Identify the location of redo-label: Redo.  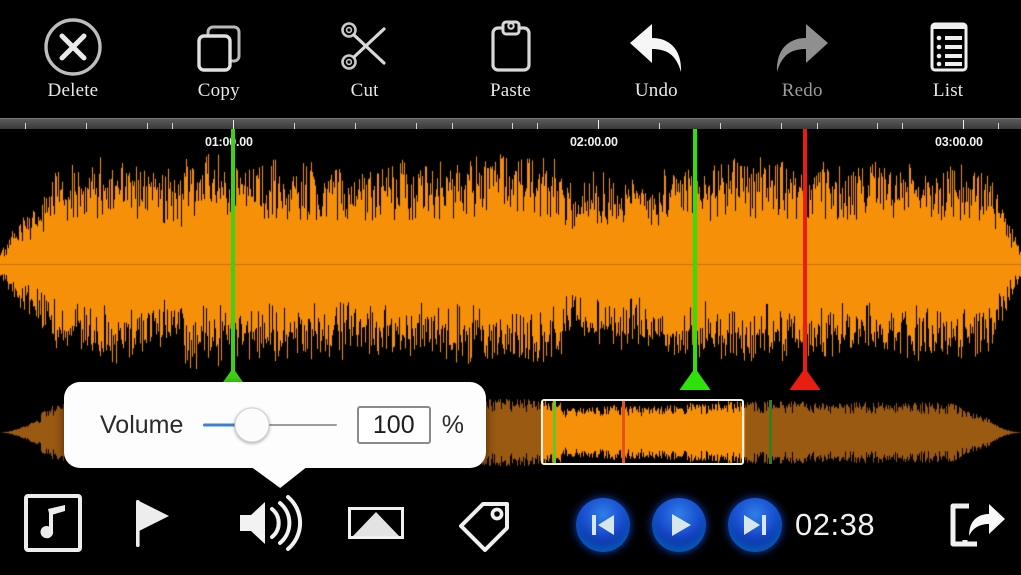
(802, 90).